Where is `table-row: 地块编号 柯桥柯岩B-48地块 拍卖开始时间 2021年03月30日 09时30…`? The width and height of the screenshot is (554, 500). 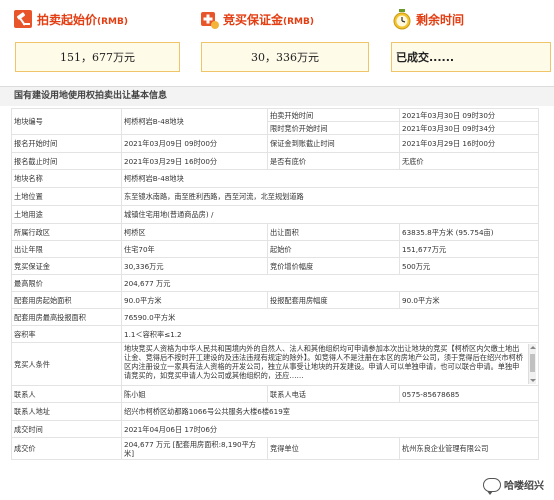 table-row: 地块编号 柯桥柯岩B-48地块 拍卖开始时间 2021年03月30日 09时30… is located at coordinates (275, 121).